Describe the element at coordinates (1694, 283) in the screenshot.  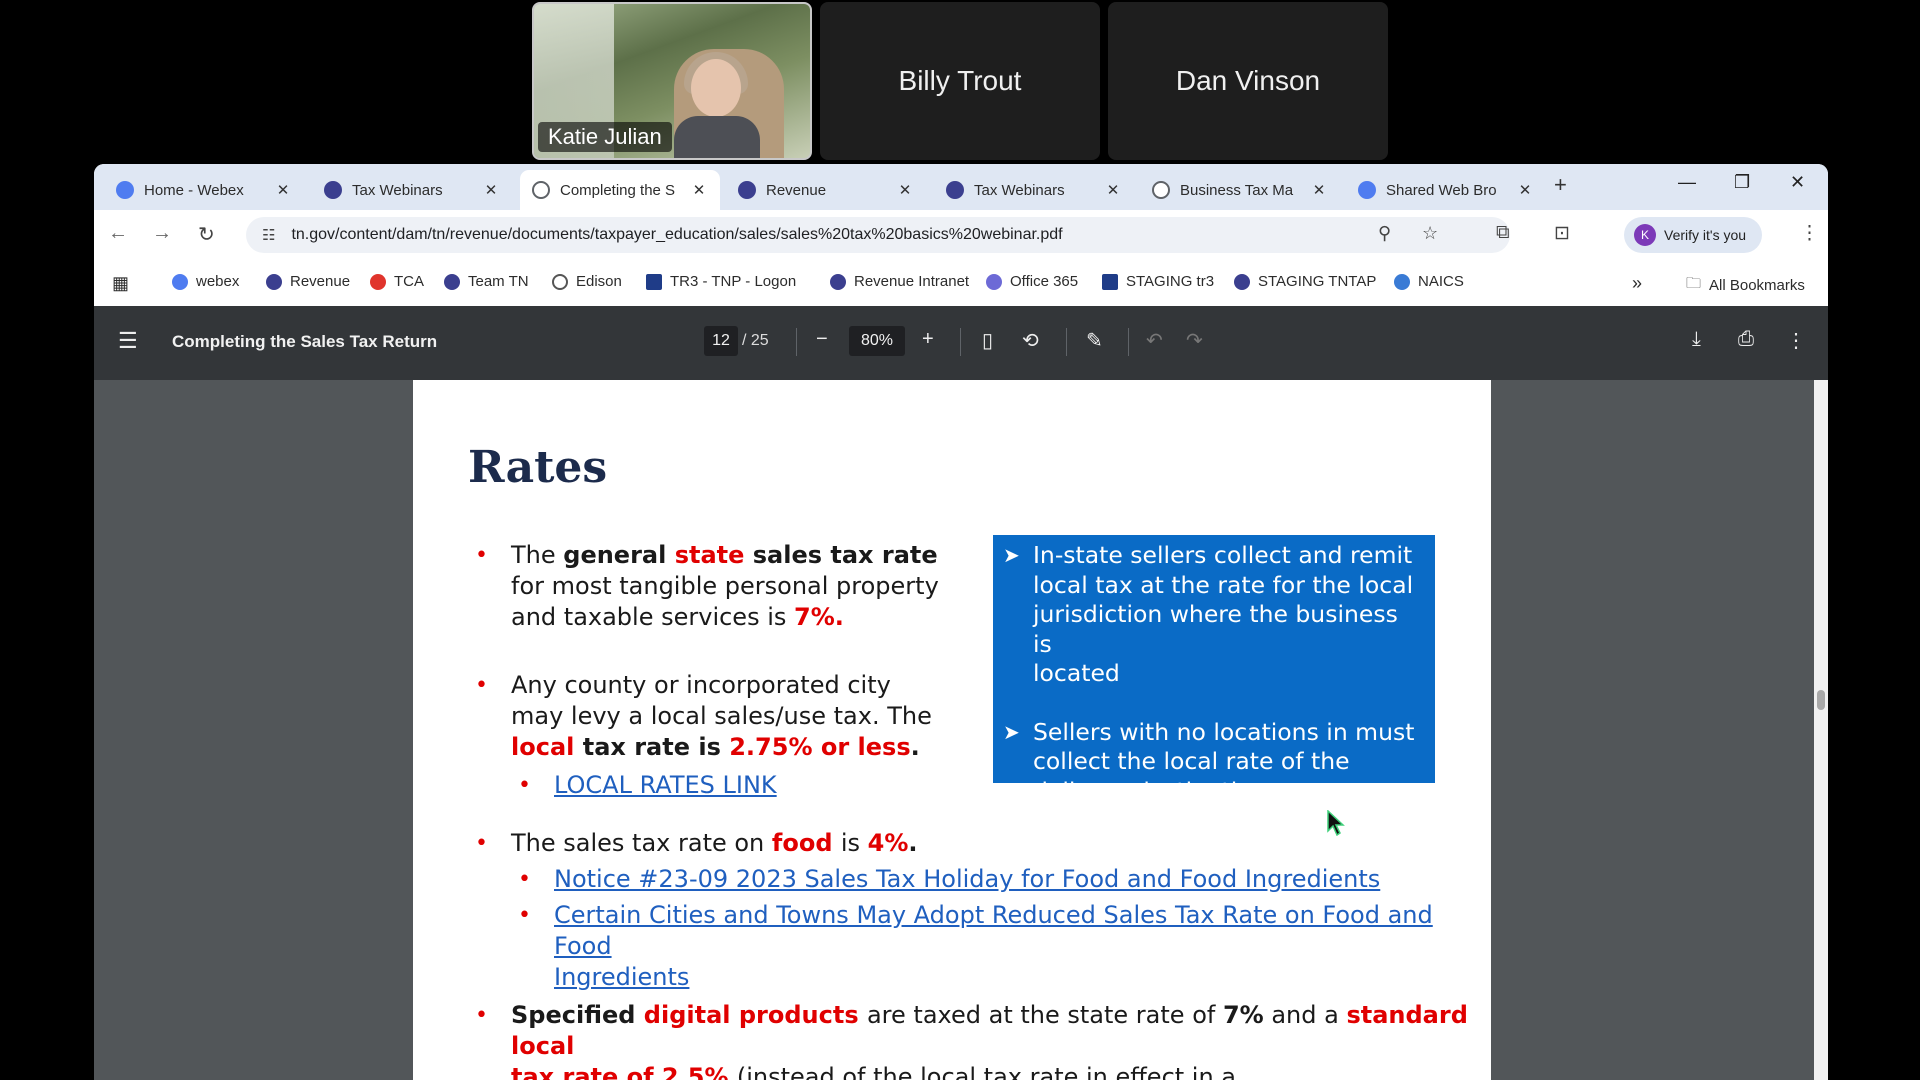
I see `folder-icon: 🗀` at that location.